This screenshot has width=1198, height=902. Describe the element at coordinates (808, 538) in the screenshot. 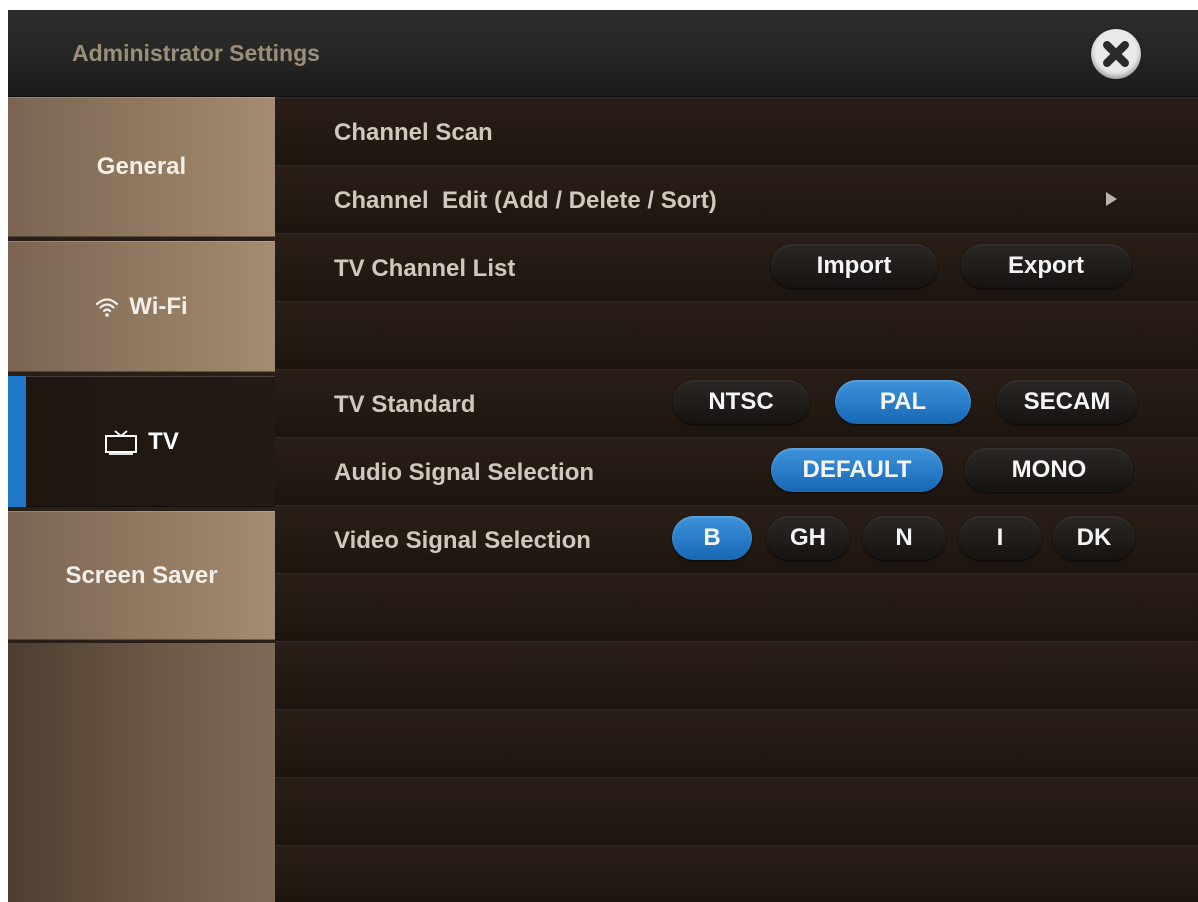

I see `gh-option: GH` at that location.